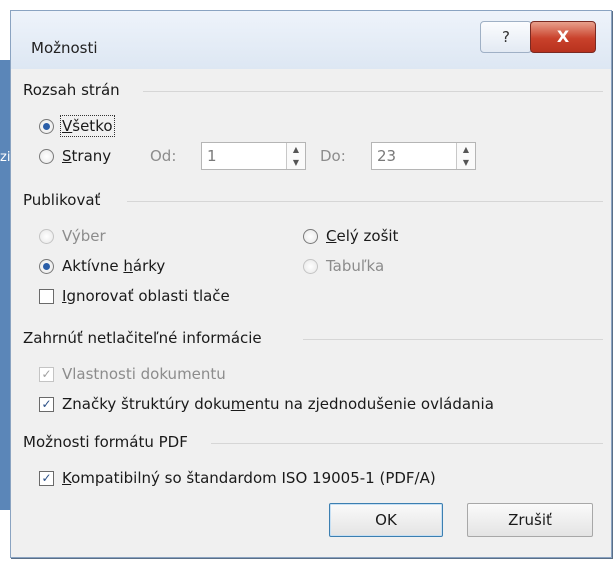 The height and width of the screenshot is (567, 616). Describe the element at coordinates (87, 126) in the screenshot. I see `all-pages-label: Všetko` at that location.